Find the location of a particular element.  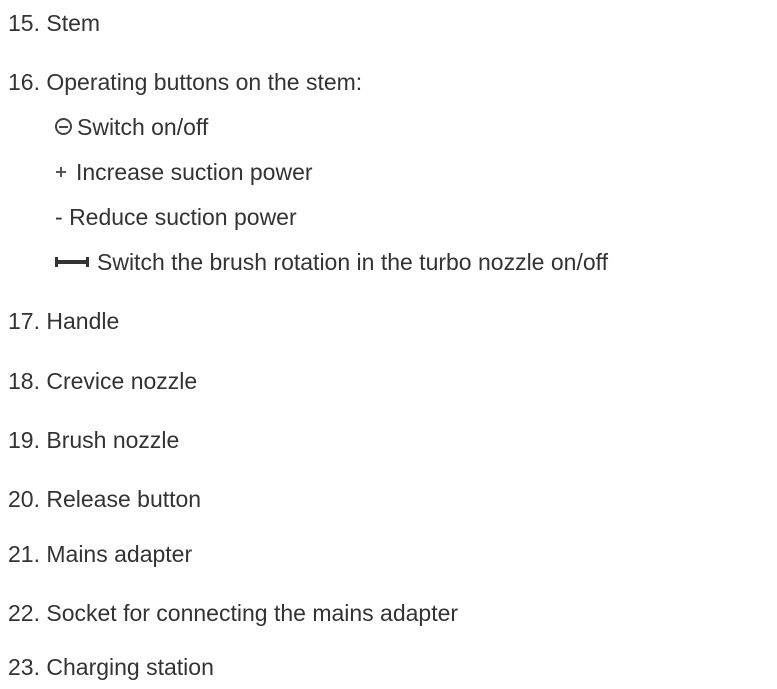

item-number: 16. is located at coordinates (24, 82).